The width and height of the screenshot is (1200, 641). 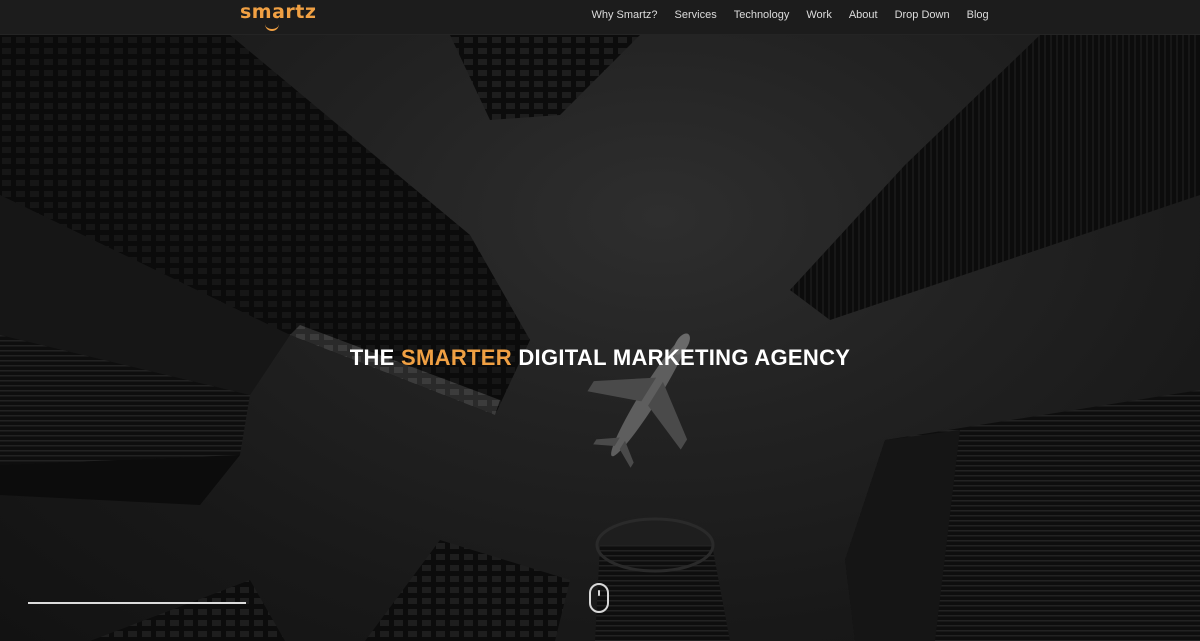 What do you see at coordinates (681, 357) in the screenshot?
I see `headline-post: DIGITAL MARKETING AGENCY` at bounding box center [681, 357].